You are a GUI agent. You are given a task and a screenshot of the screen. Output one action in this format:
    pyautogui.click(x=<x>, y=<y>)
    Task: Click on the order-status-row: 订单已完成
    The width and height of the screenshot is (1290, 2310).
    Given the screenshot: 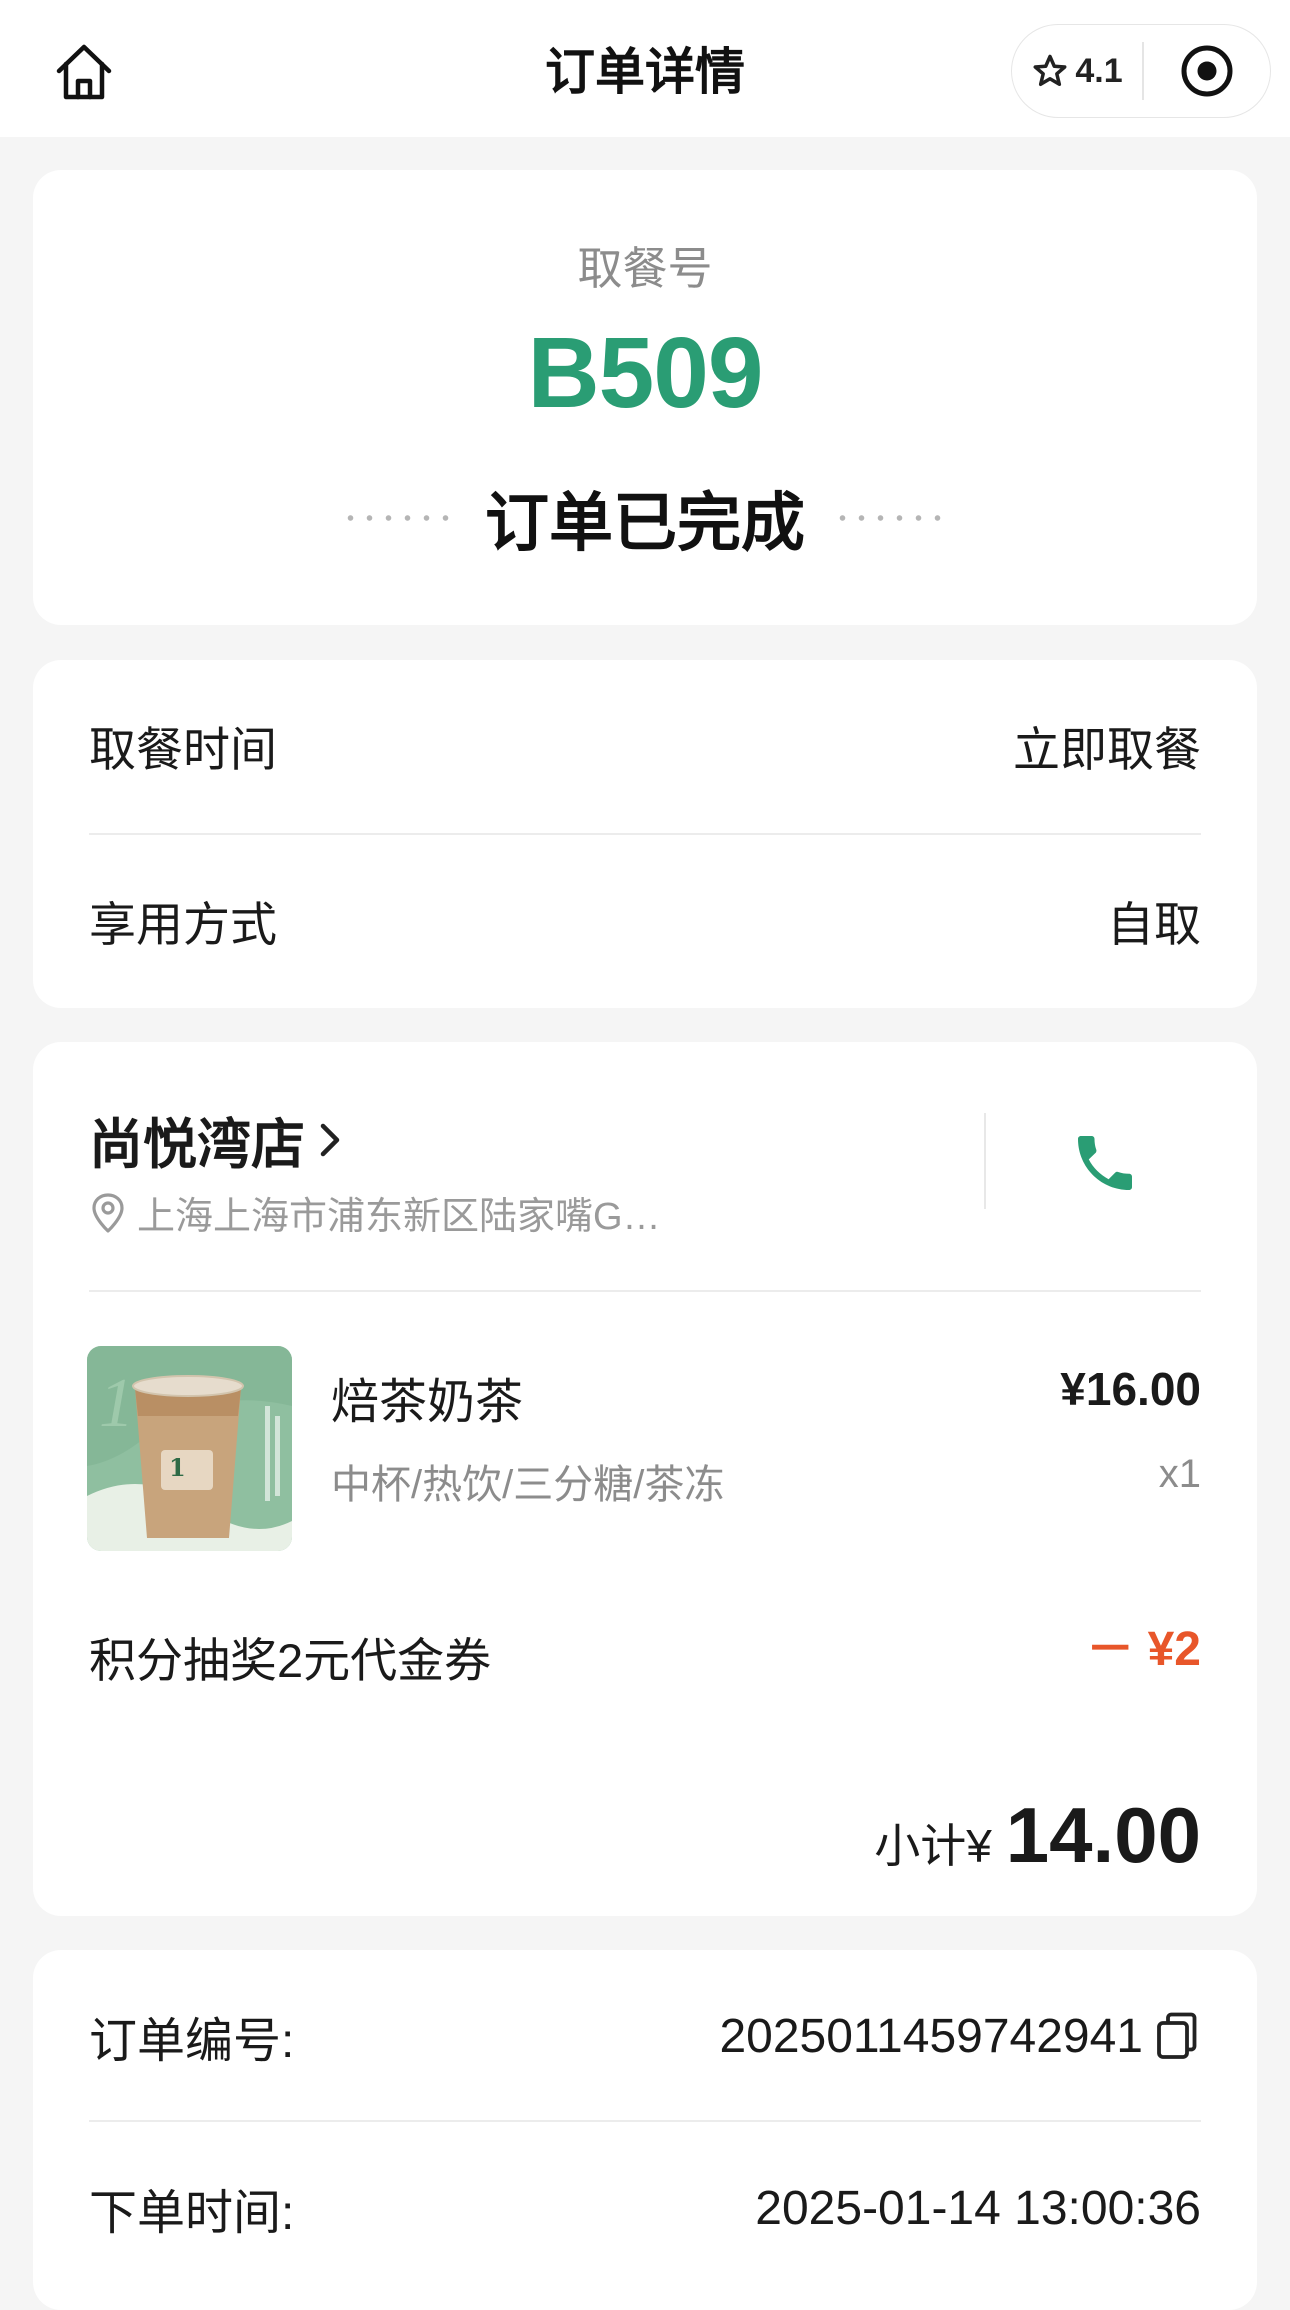 What is the action you would take?
    pyautogui.click(x=645, y=518)
    